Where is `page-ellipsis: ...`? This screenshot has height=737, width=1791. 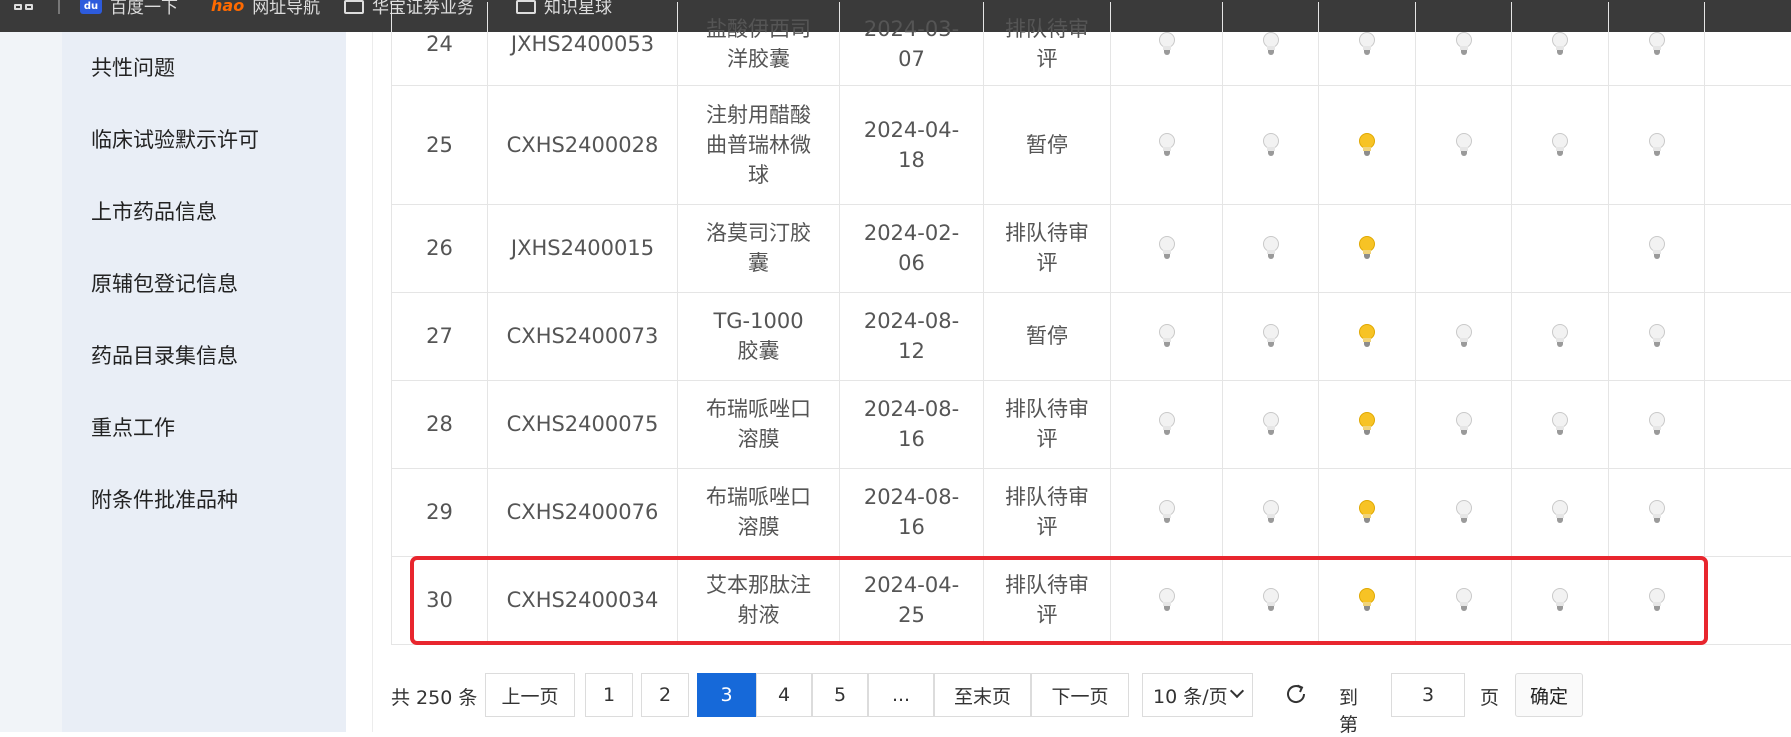 page-ellipsis: ... is located at coordinates (901, 695).